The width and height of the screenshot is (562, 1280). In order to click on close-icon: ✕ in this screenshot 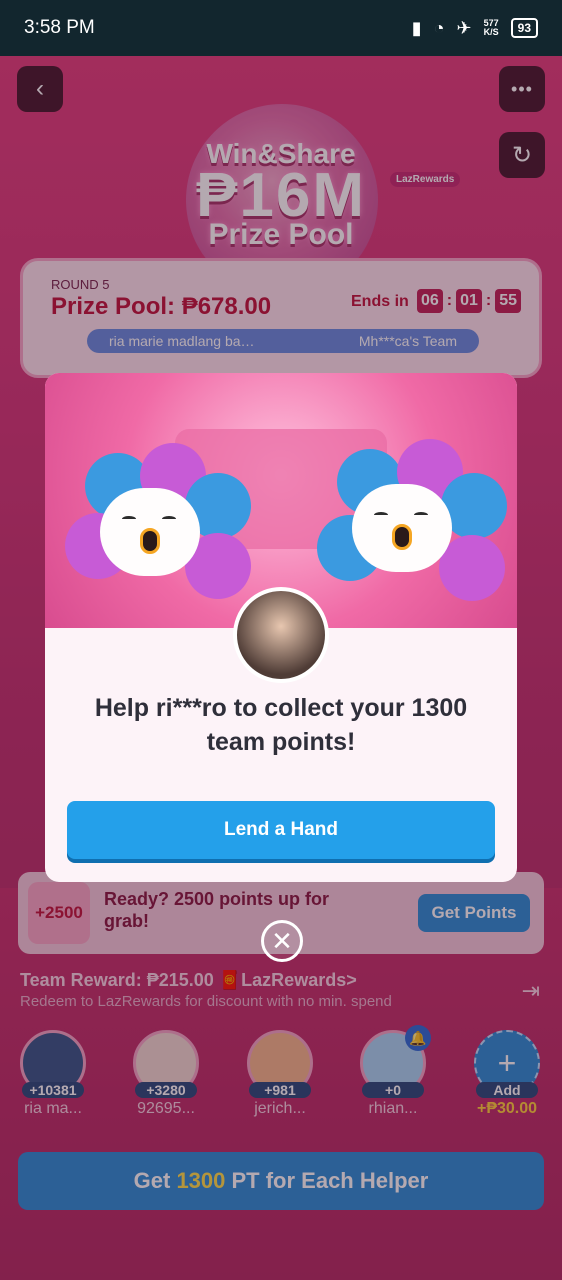, I will do `click(282, 941)`.